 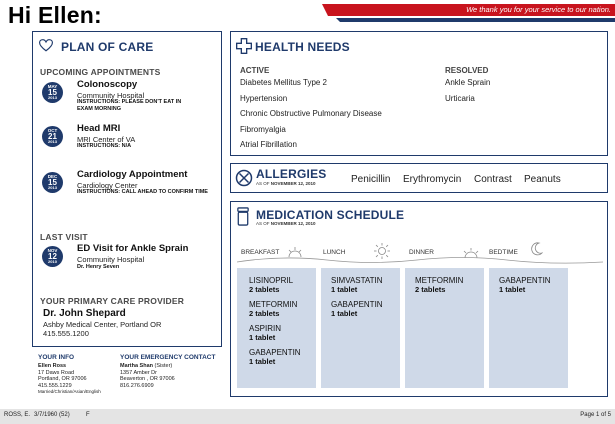 What do you see at coordinates (104, 146) in the screenshot?
I see `appointment-instructions: INSTRUCTIONS: N/A` at bounding box center [104, 146].